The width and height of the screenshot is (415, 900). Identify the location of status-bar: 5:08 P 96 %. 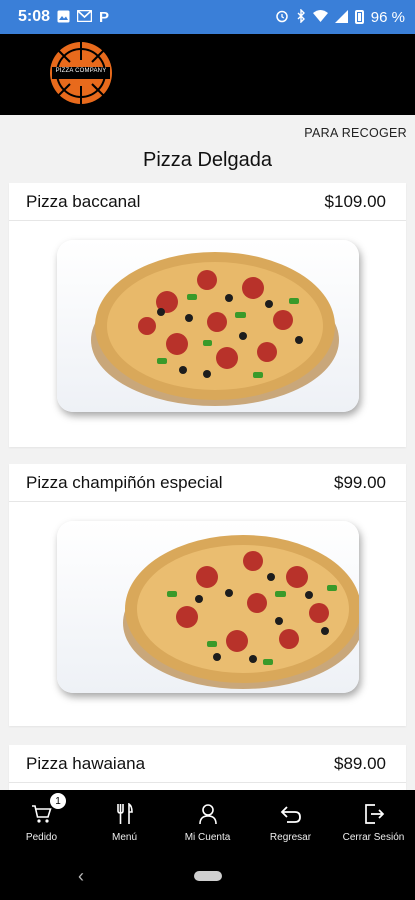
(207, 17).